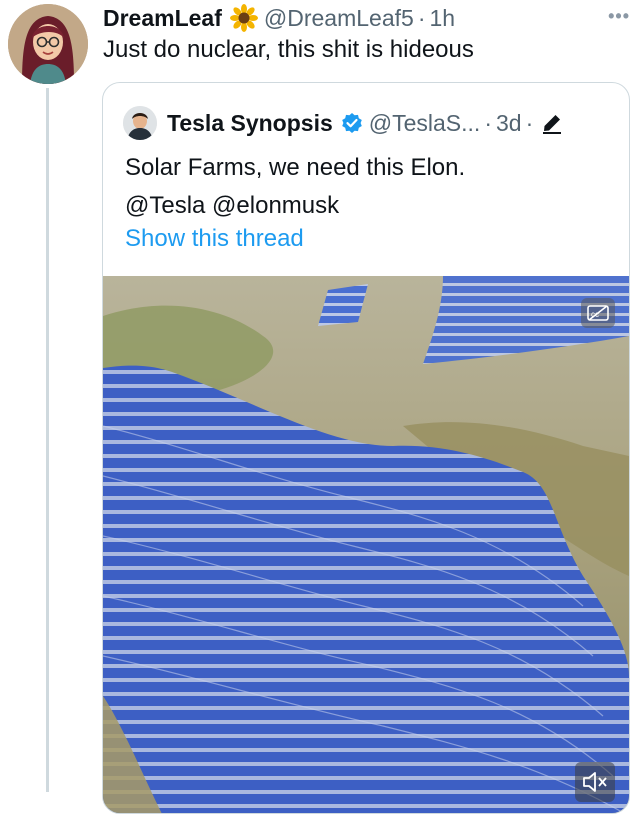 This screenshot has height=814, width=640. What do you see at coordinates (288, 49) in the screenshot?
I see `tweet-text: Just do nuclear, this shit is hideous` at bounding box center [288, 49].